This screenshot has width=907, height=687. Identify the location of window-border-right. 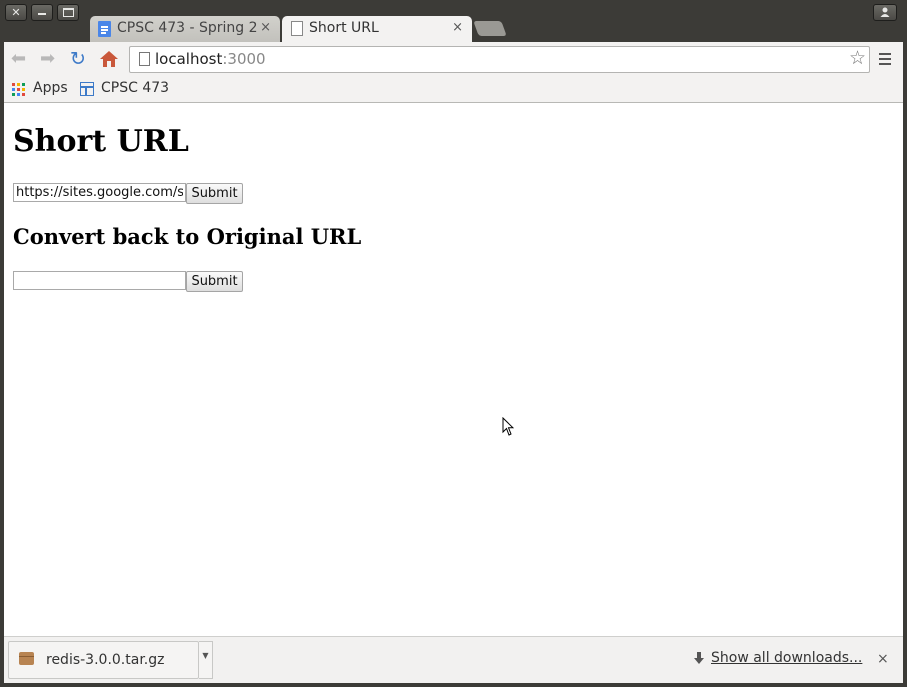
(905, 364).